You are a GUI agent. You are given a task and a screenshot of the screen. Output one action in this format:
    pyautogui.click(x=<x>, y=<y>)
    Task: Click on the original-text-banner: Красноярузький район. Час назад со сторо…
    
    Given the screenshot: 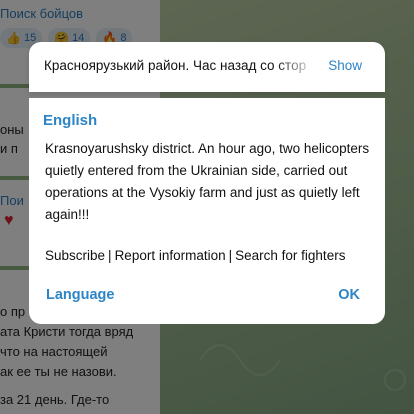 What is the action you would take?
    pyautogui.click(x=207, y=67)
    